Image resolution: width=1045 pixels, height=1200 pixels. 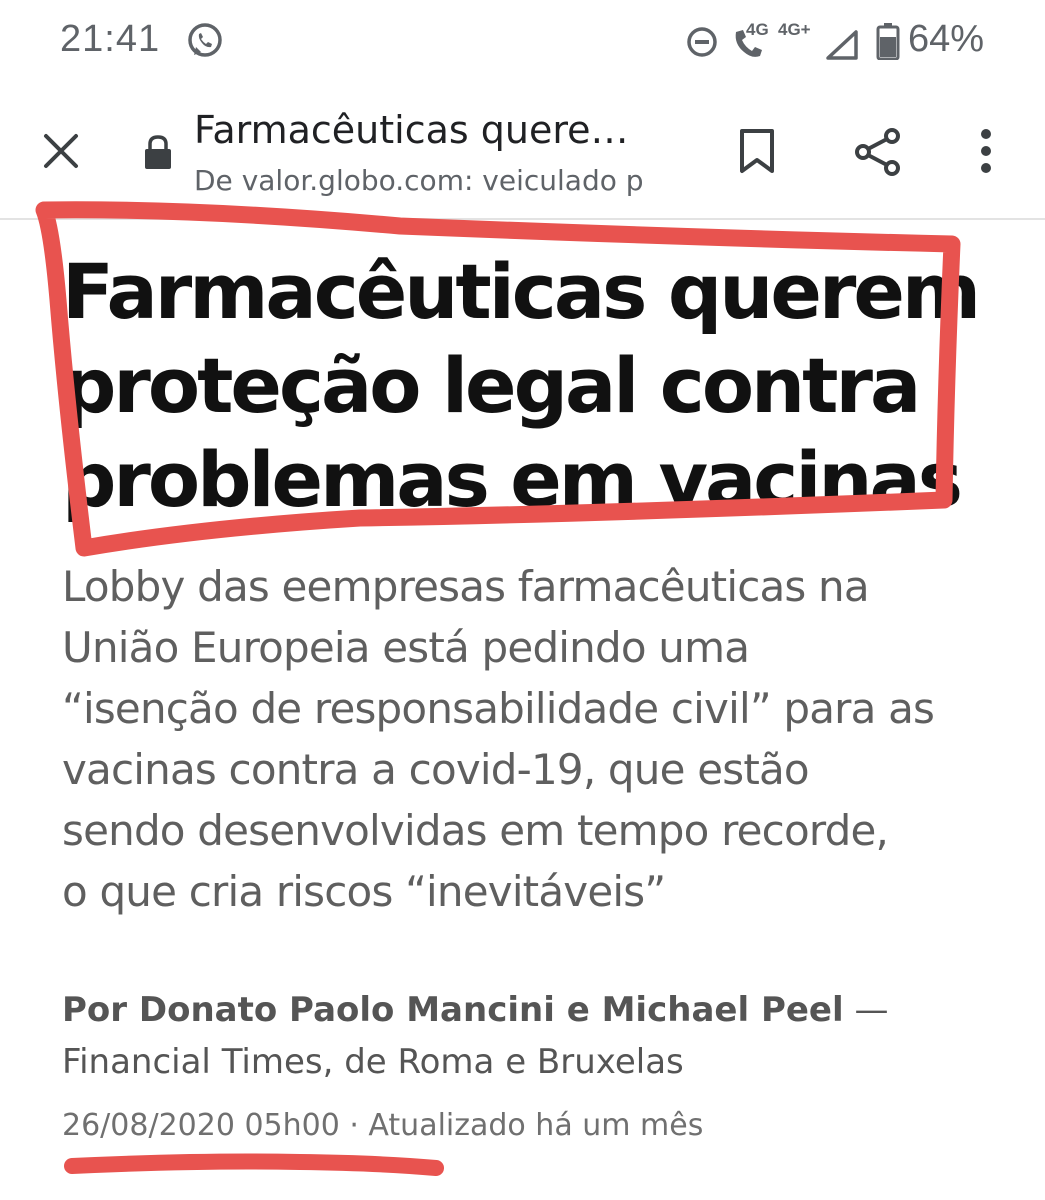 What do you see at coordinates (536, 1125) in the screenshot?
I see `updated-label: Atualizado há um mês` at bounding box center [536, 1125].